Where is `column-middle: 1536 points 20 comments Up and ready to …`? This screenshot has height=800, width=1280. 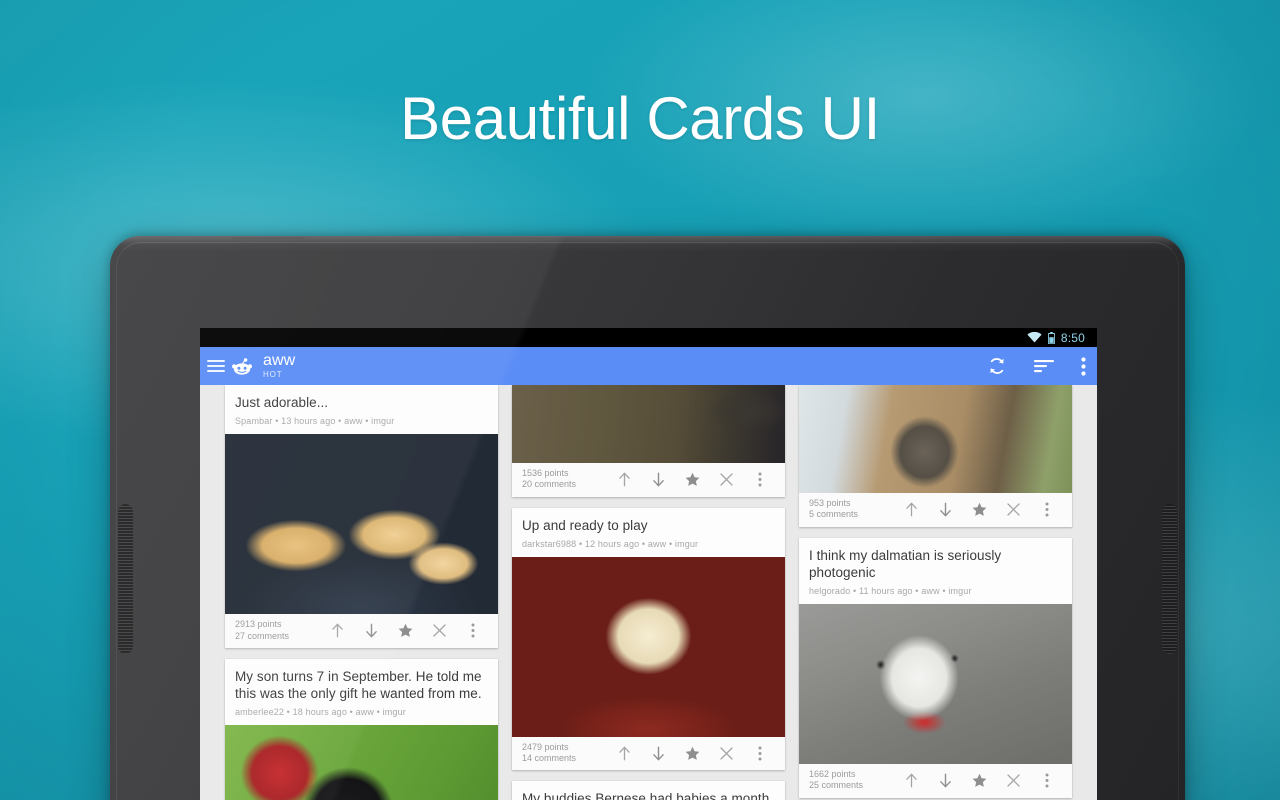 column-middle: 1536 points 20 comments Up and ready to … is located at coordinates (648, 592).